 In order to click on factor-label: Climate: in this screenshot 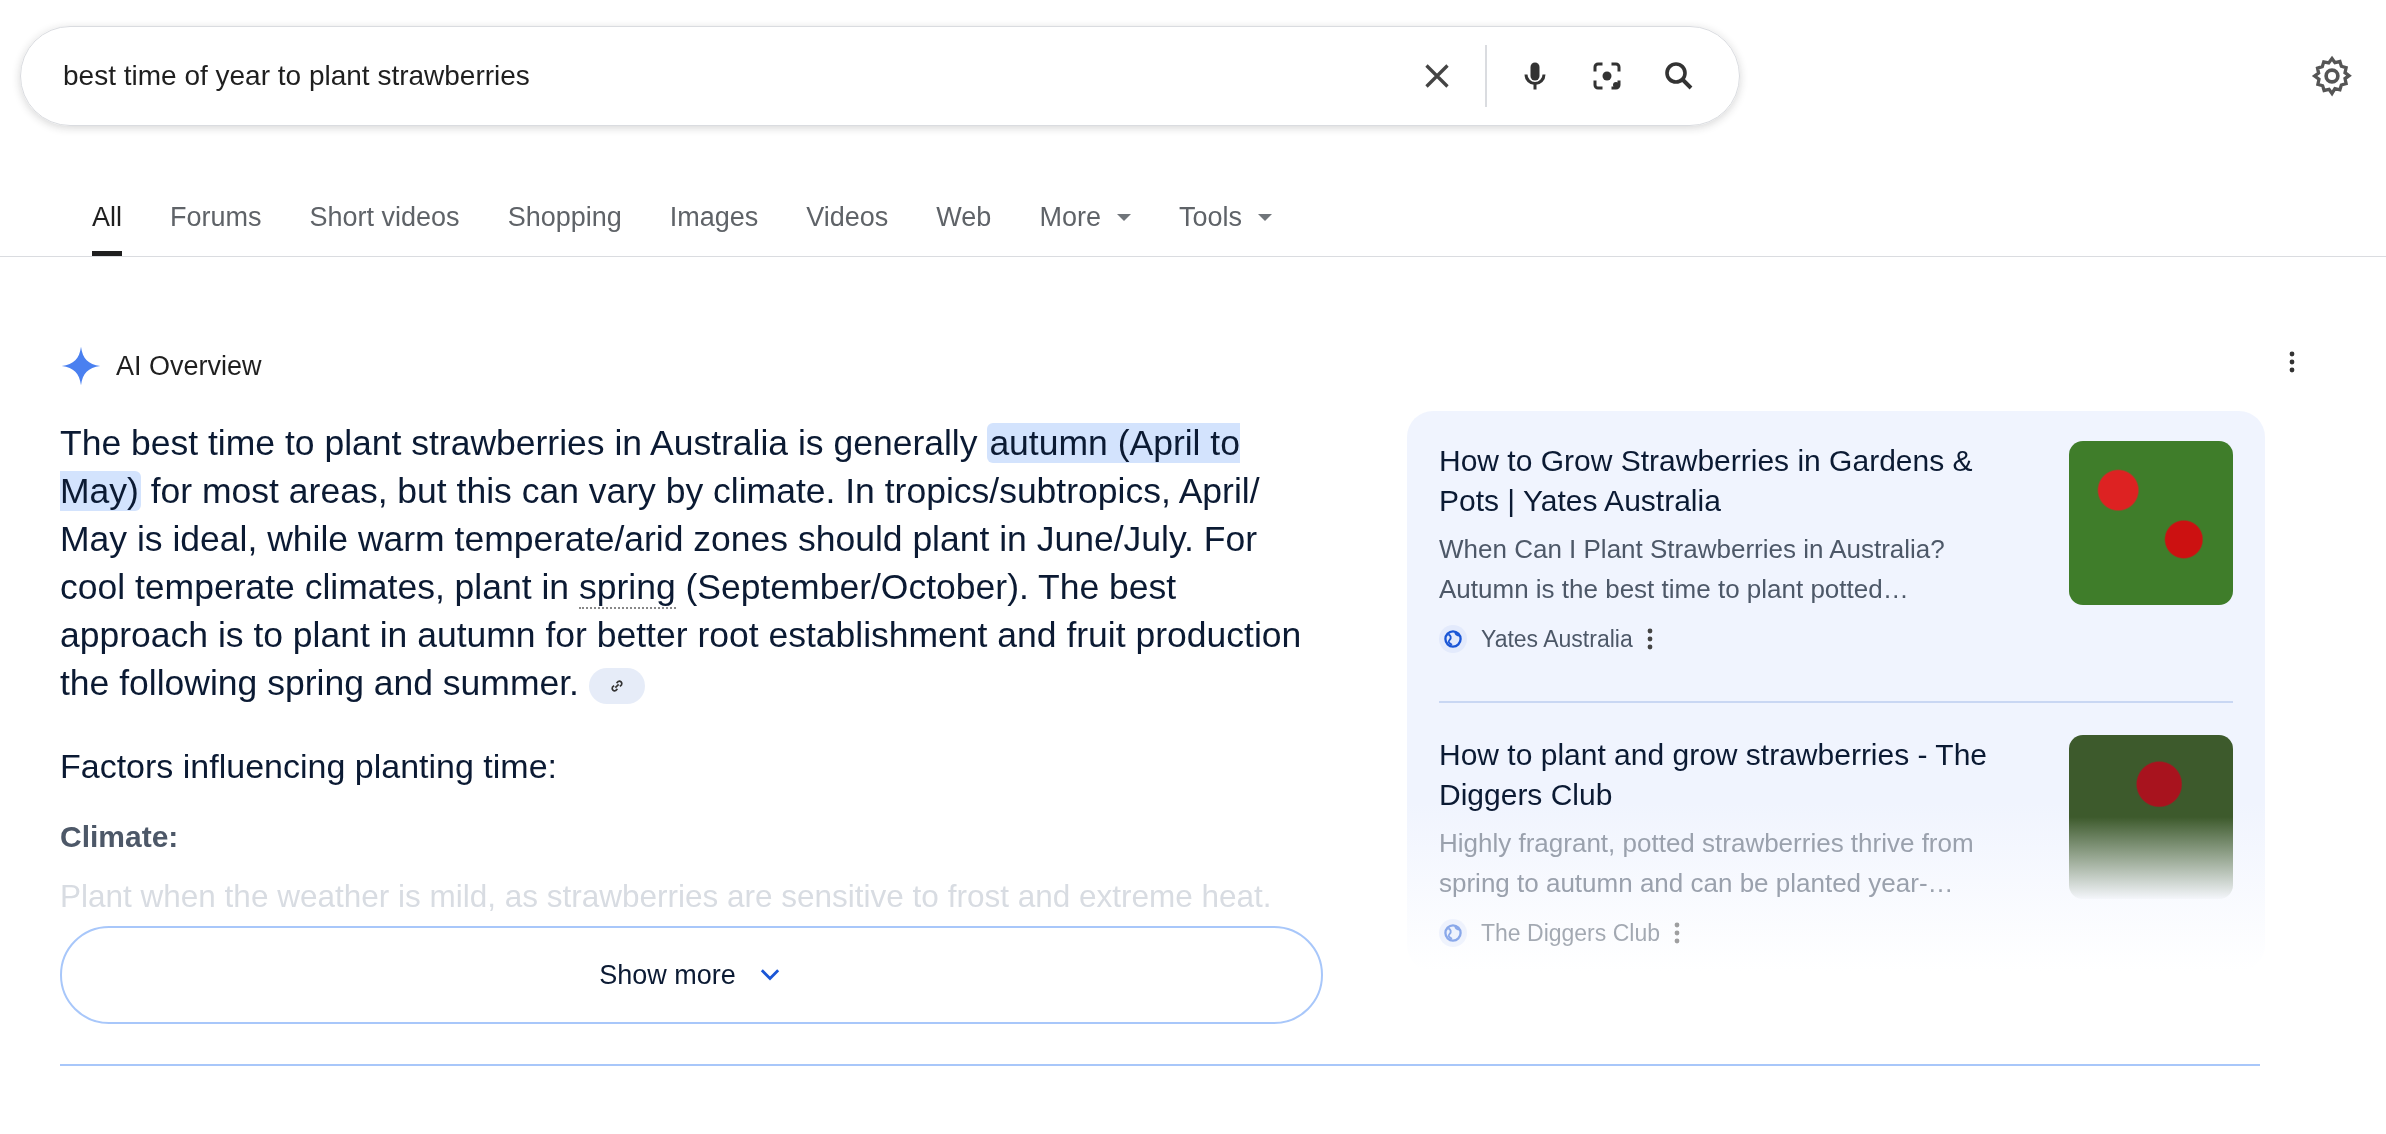, I will do `click(120, 837)`.